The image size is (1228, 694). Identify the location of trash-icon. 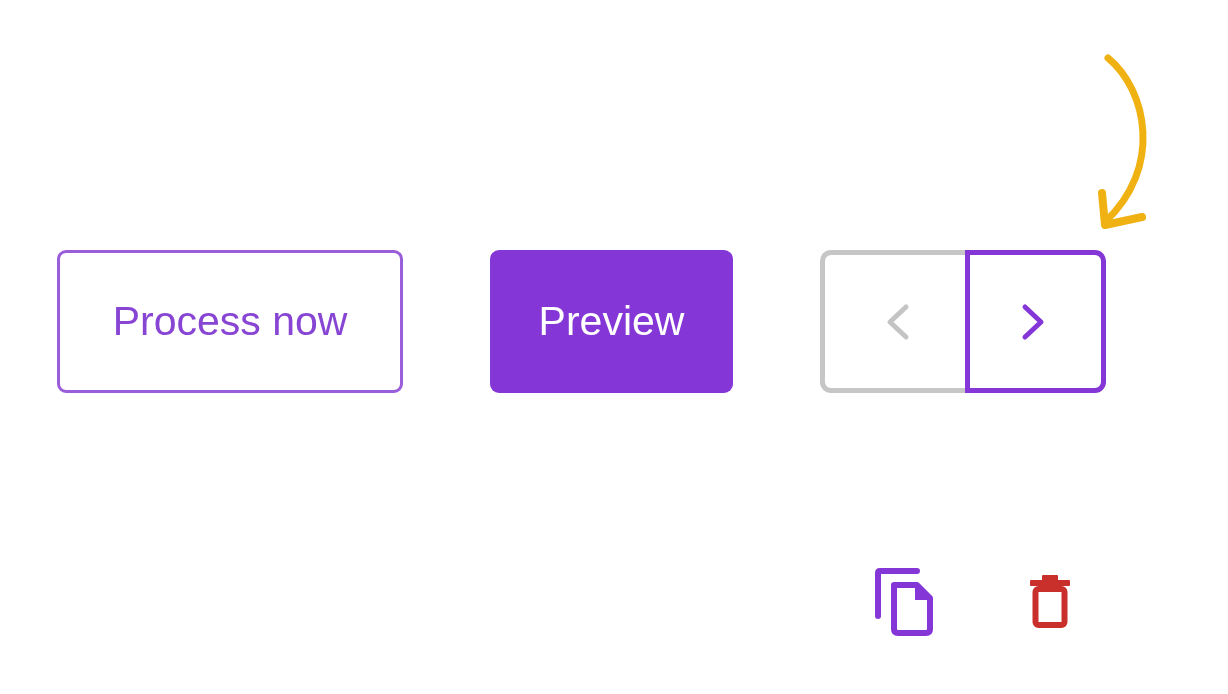
(1050, 601).